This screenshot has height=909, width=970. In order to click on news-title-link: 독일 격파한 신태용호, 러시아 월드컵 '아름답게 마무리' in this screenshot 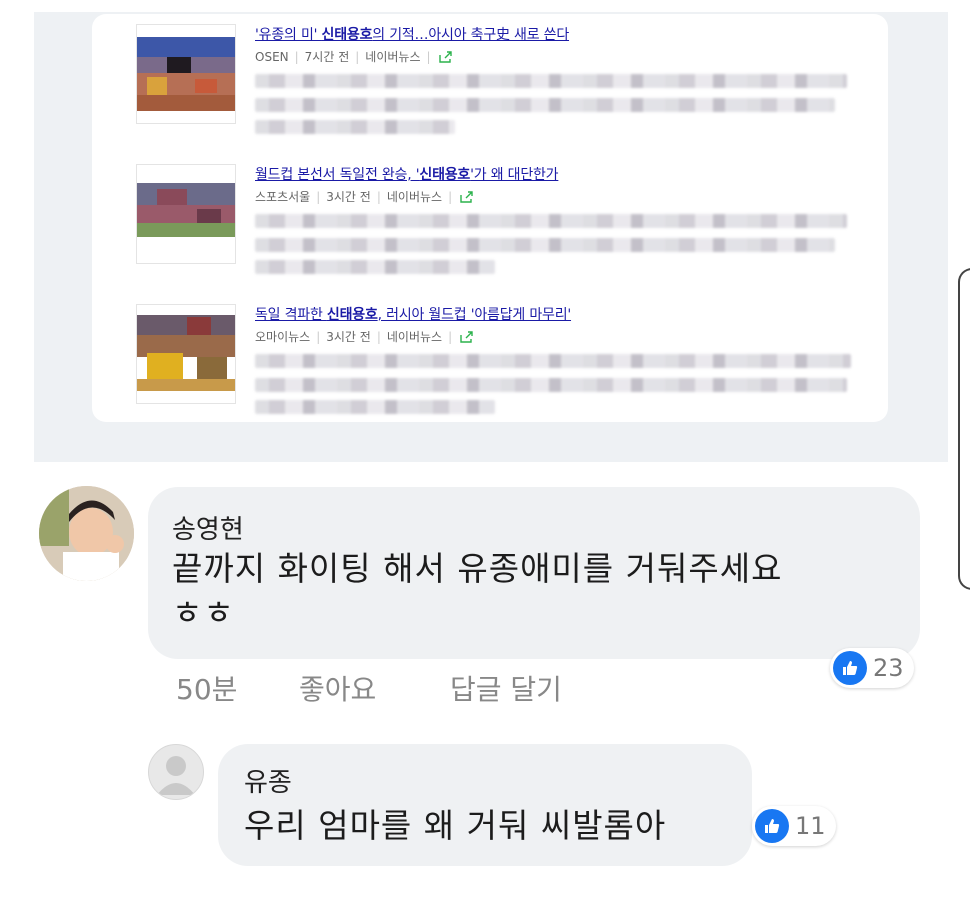, I will do `click(413, 314)`.